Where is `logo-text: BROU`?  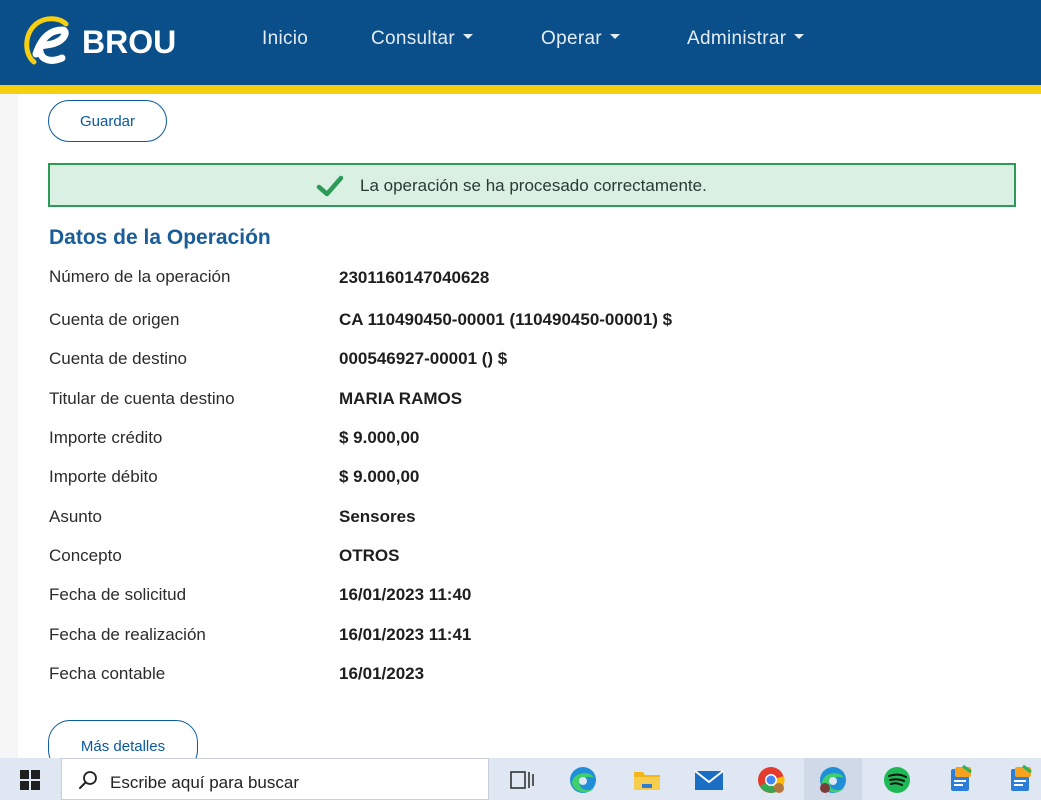 logo-text: BROU is located at coordinates (129, 42).